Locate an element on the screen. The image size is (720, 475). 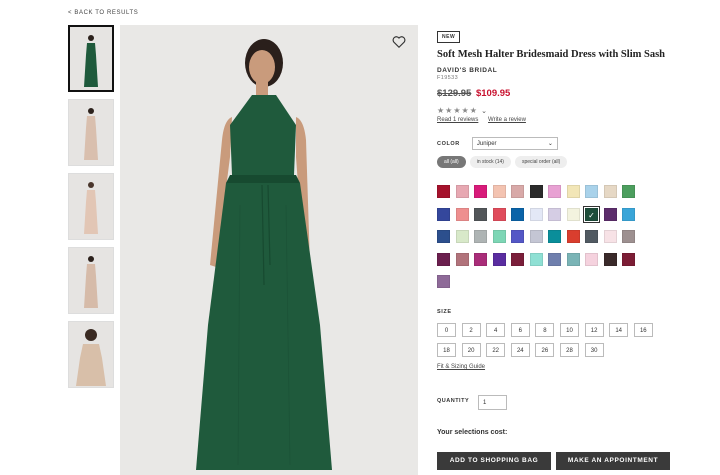
quantity-input: 1 is located at coordinates (492, 402).